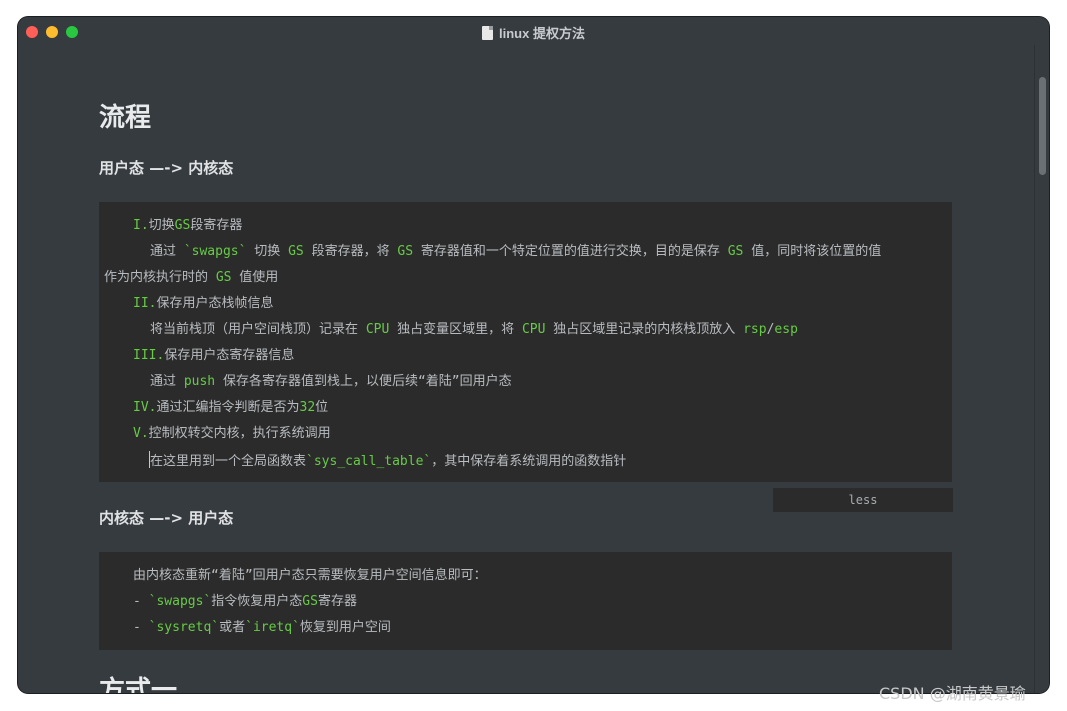 The width and height of the screenshot is (1067, 711). I want to click on section-user-to-kernel: 用户态 —-> 内核态, so click(166, 168).